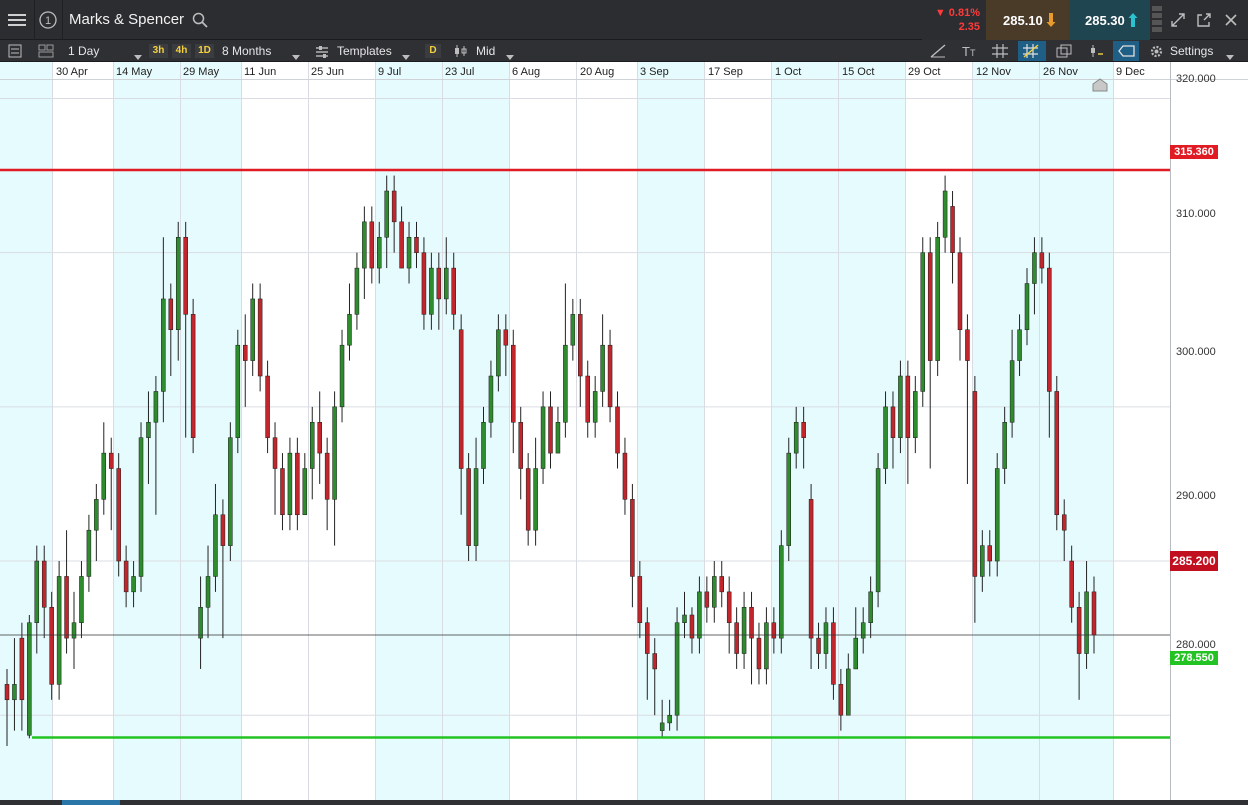  Describe the element at coordinates (938, 53) in the screenshot. I see `draw-line-icon` at that location.